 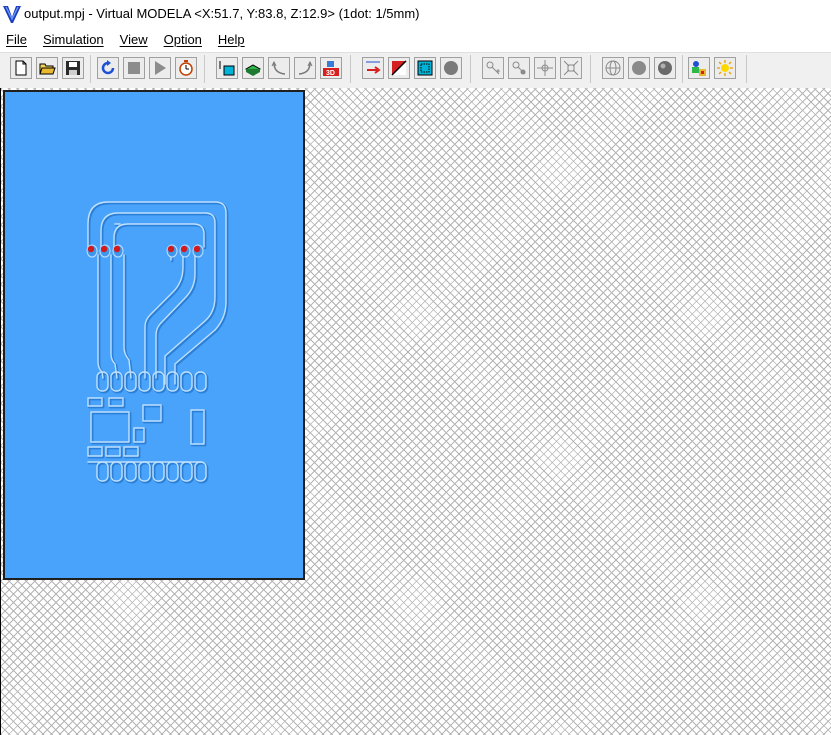 I want to click on stop-button, so click(x=134, y=68).